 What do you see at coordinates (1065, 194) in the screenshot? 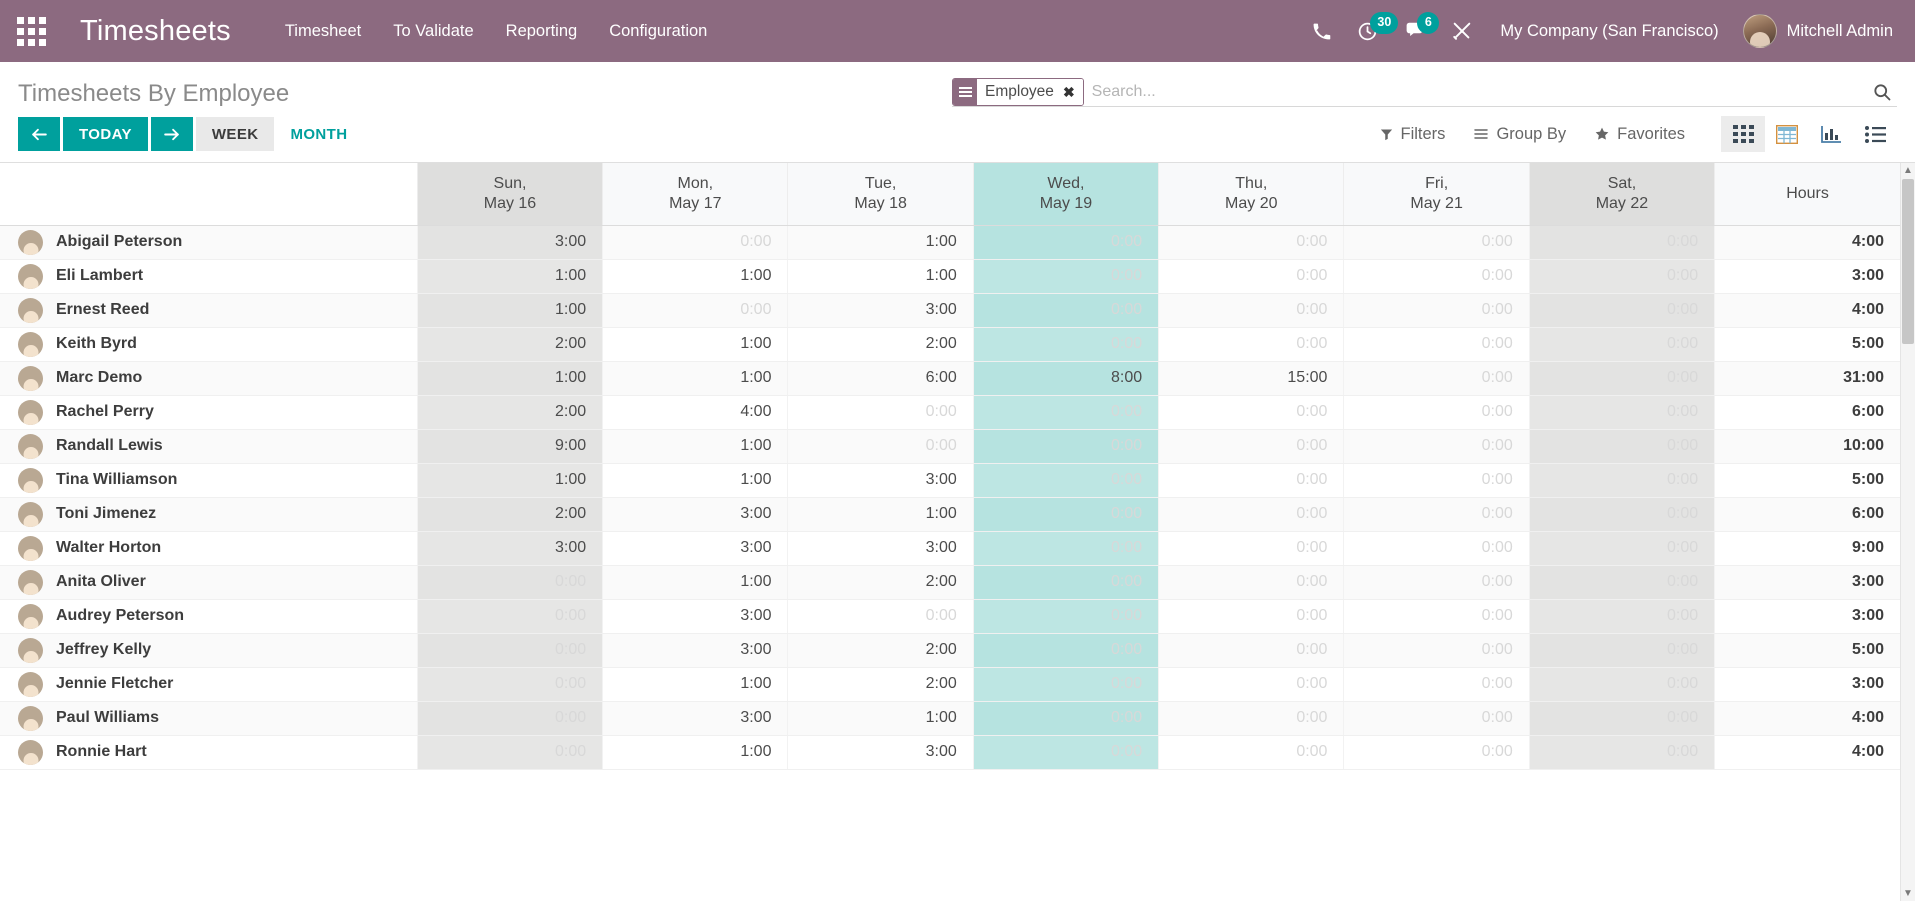
I see `column-header-day-3: Wed, May 19` at bounding box center [1065, 194].